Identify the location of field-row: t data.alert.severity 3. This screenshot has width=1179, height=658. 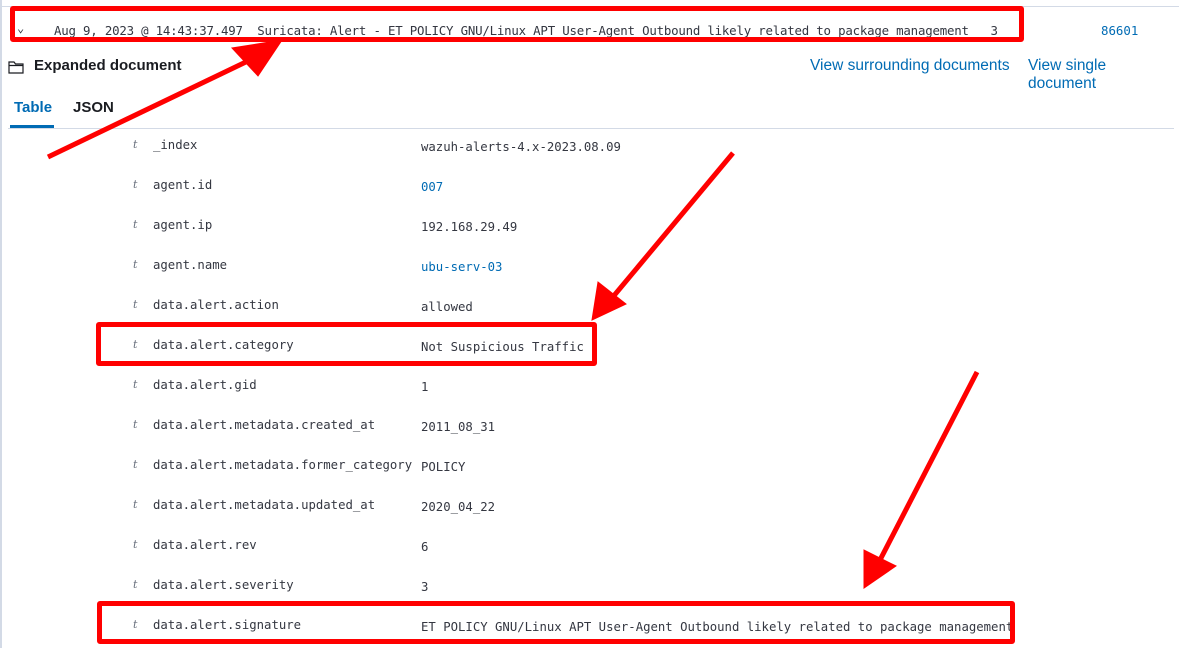
(589, 598).